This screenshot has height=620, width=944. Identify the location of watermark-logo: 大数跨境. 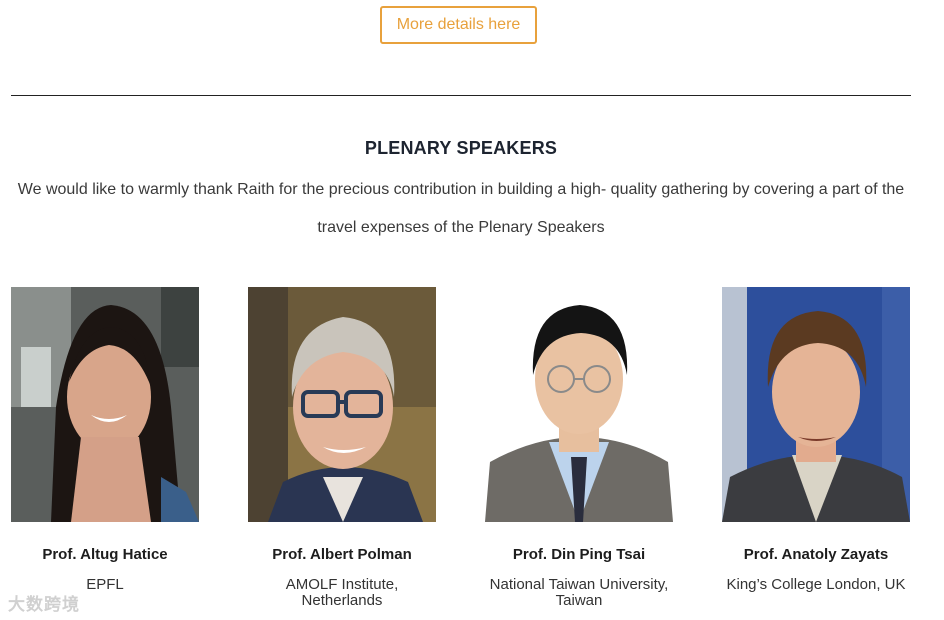
(44, 604).